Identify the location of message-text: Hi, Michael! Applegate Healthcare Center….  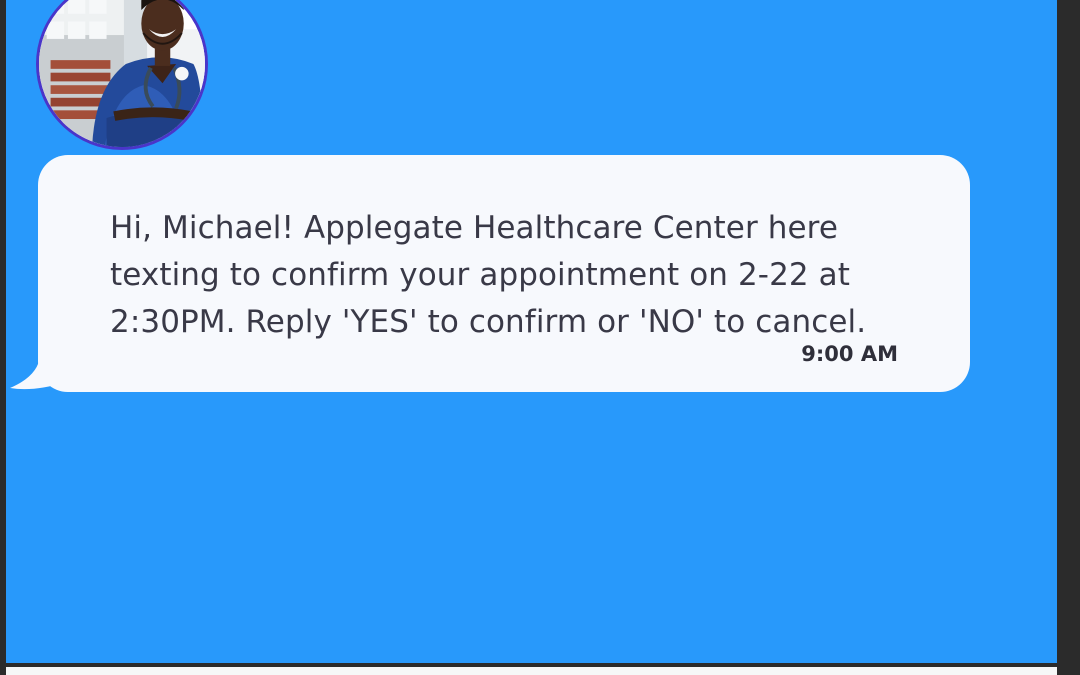
(488, 275).